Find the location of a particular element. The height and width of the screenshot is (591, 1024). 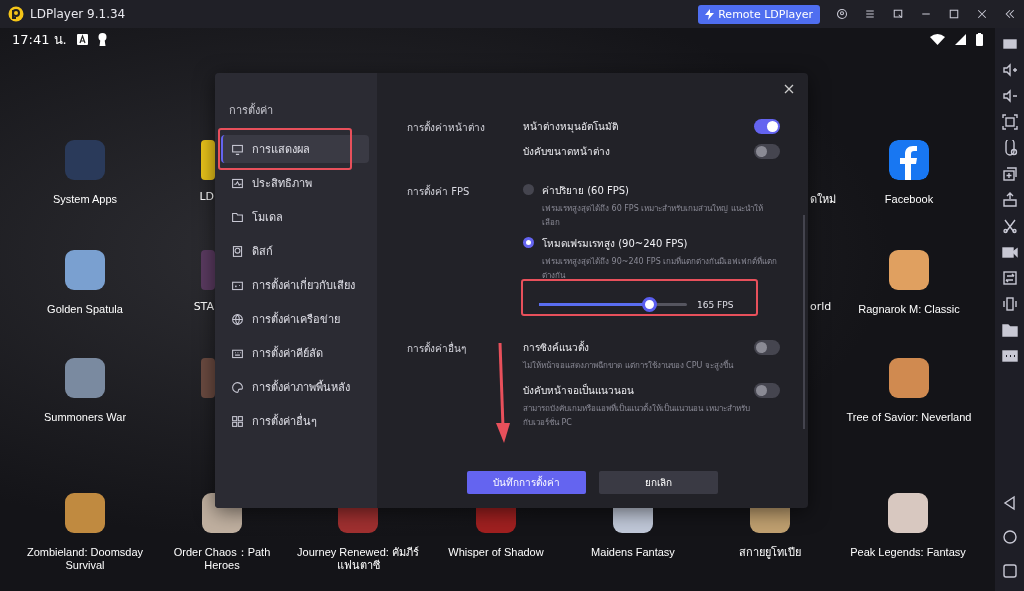

nav-item: ดิสก์ is located at coordinates (295, 251).